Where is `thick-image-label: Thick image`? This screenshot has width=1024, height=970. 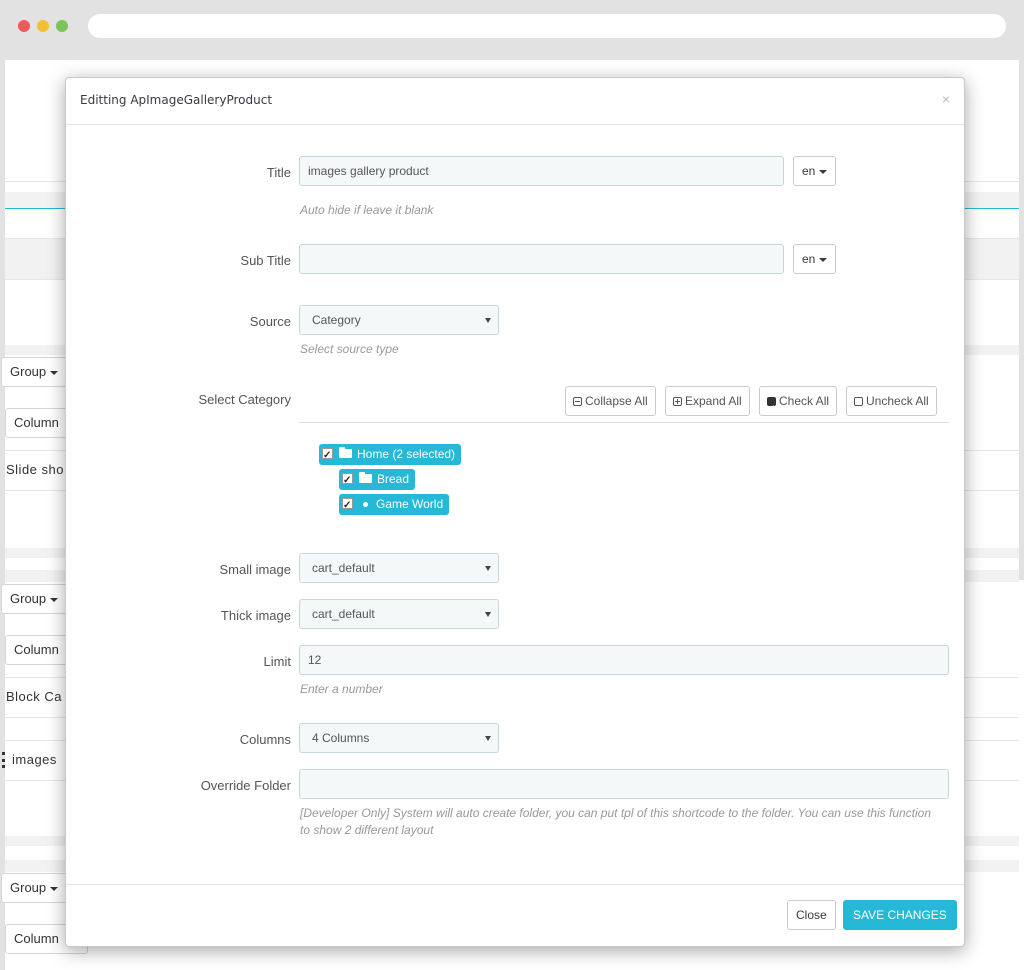 thick-image-label: Thick image is located at coordinates (255, 615).